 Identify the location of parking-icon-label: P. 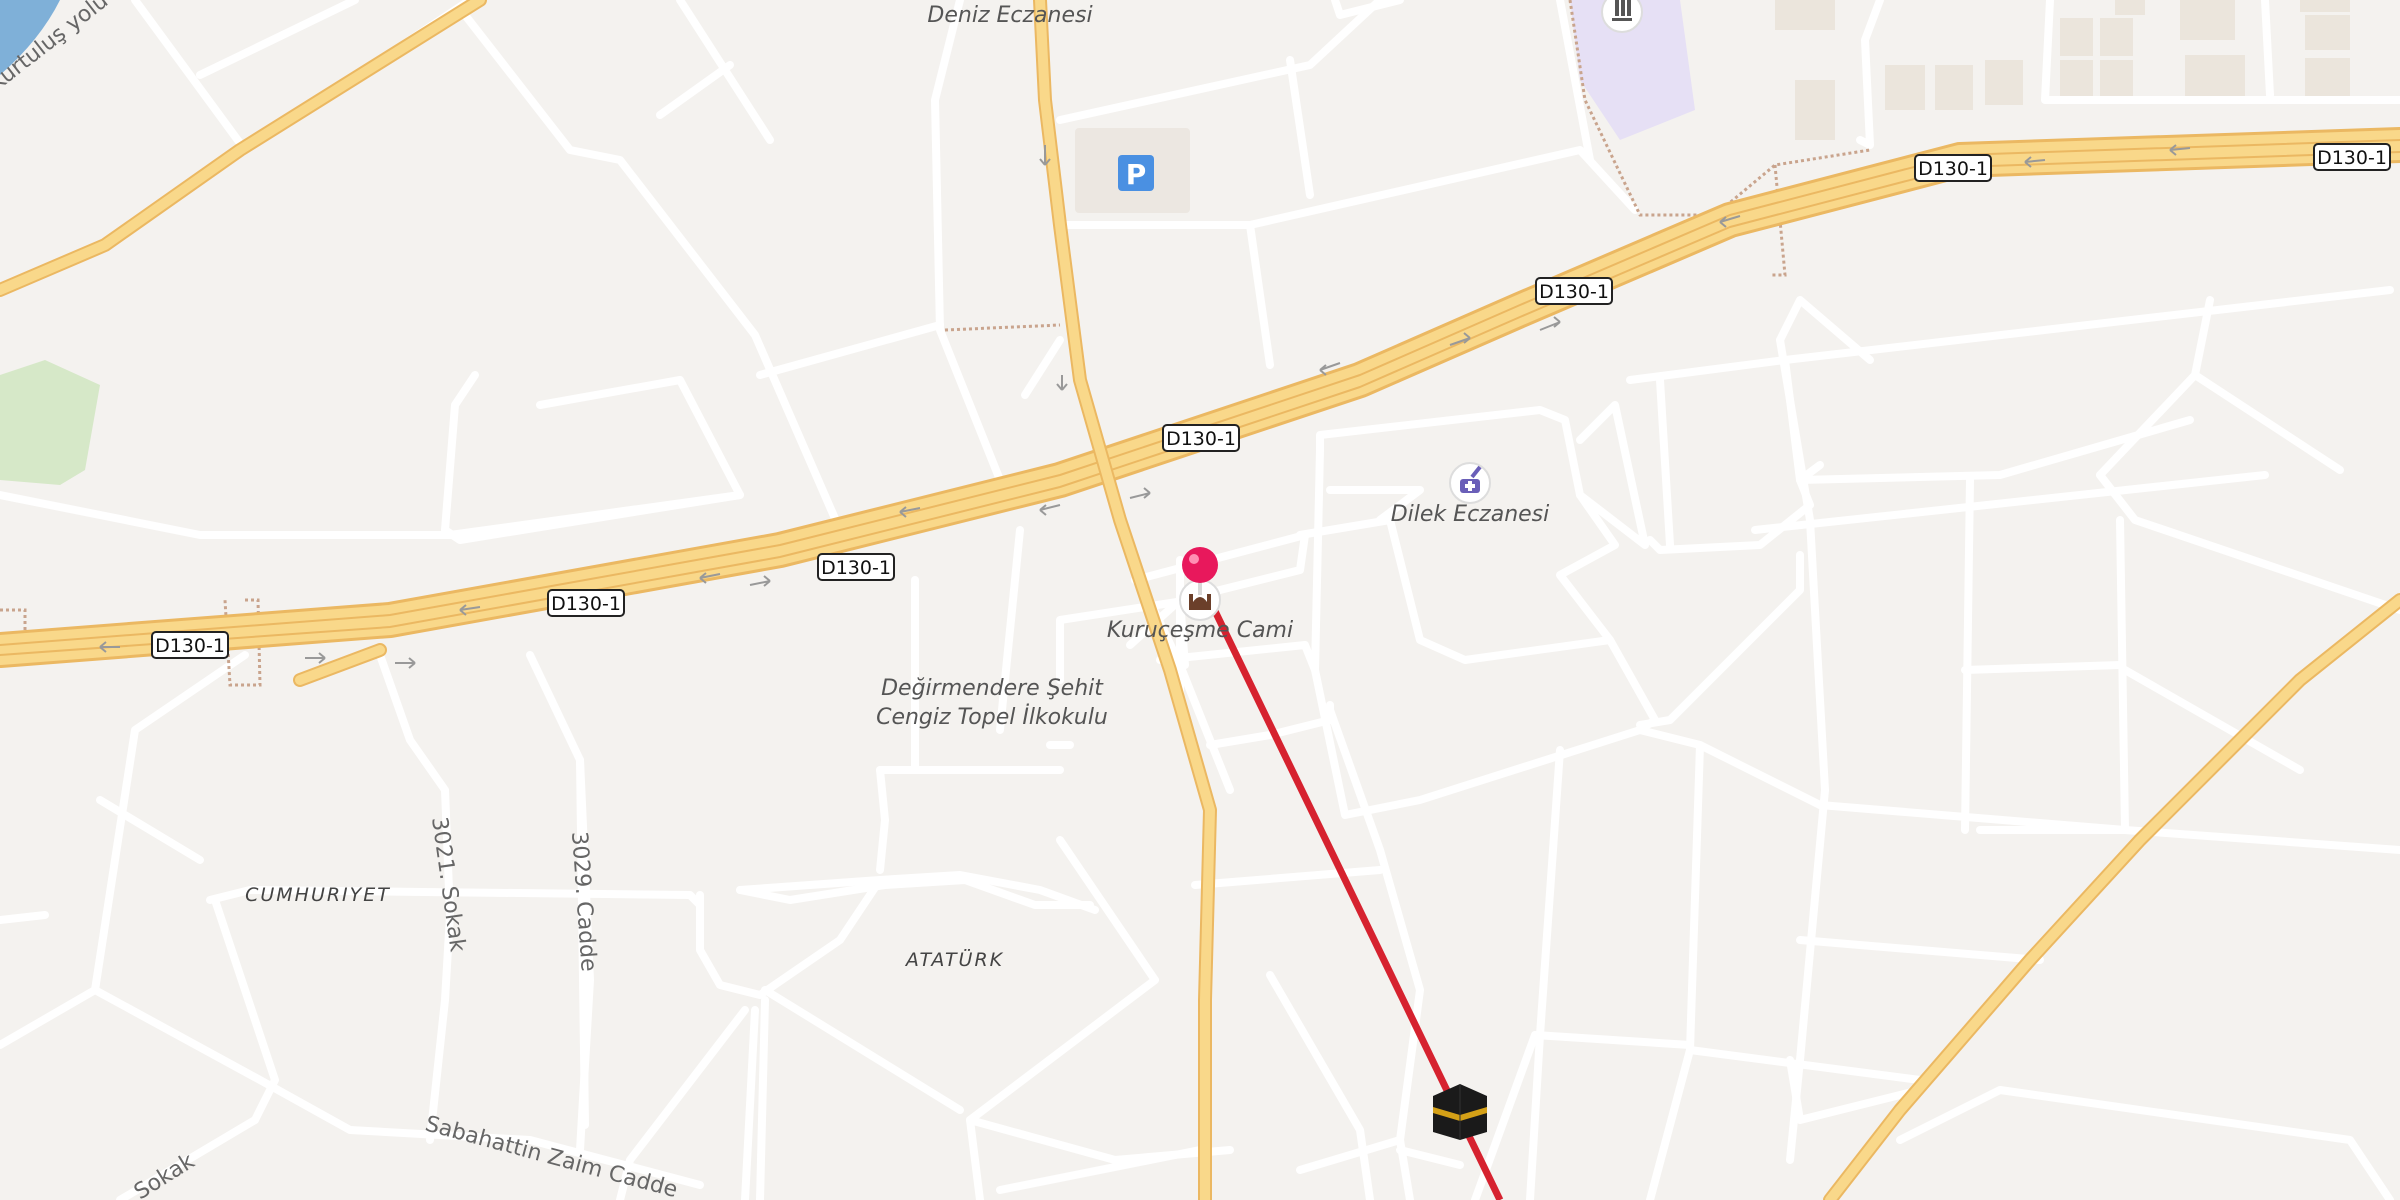
(1136, 174).